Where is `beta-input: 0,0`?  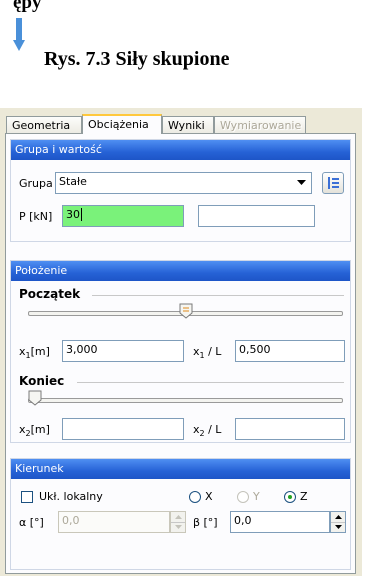 beta-input: 0,0 is located at coordinates (280, 522).